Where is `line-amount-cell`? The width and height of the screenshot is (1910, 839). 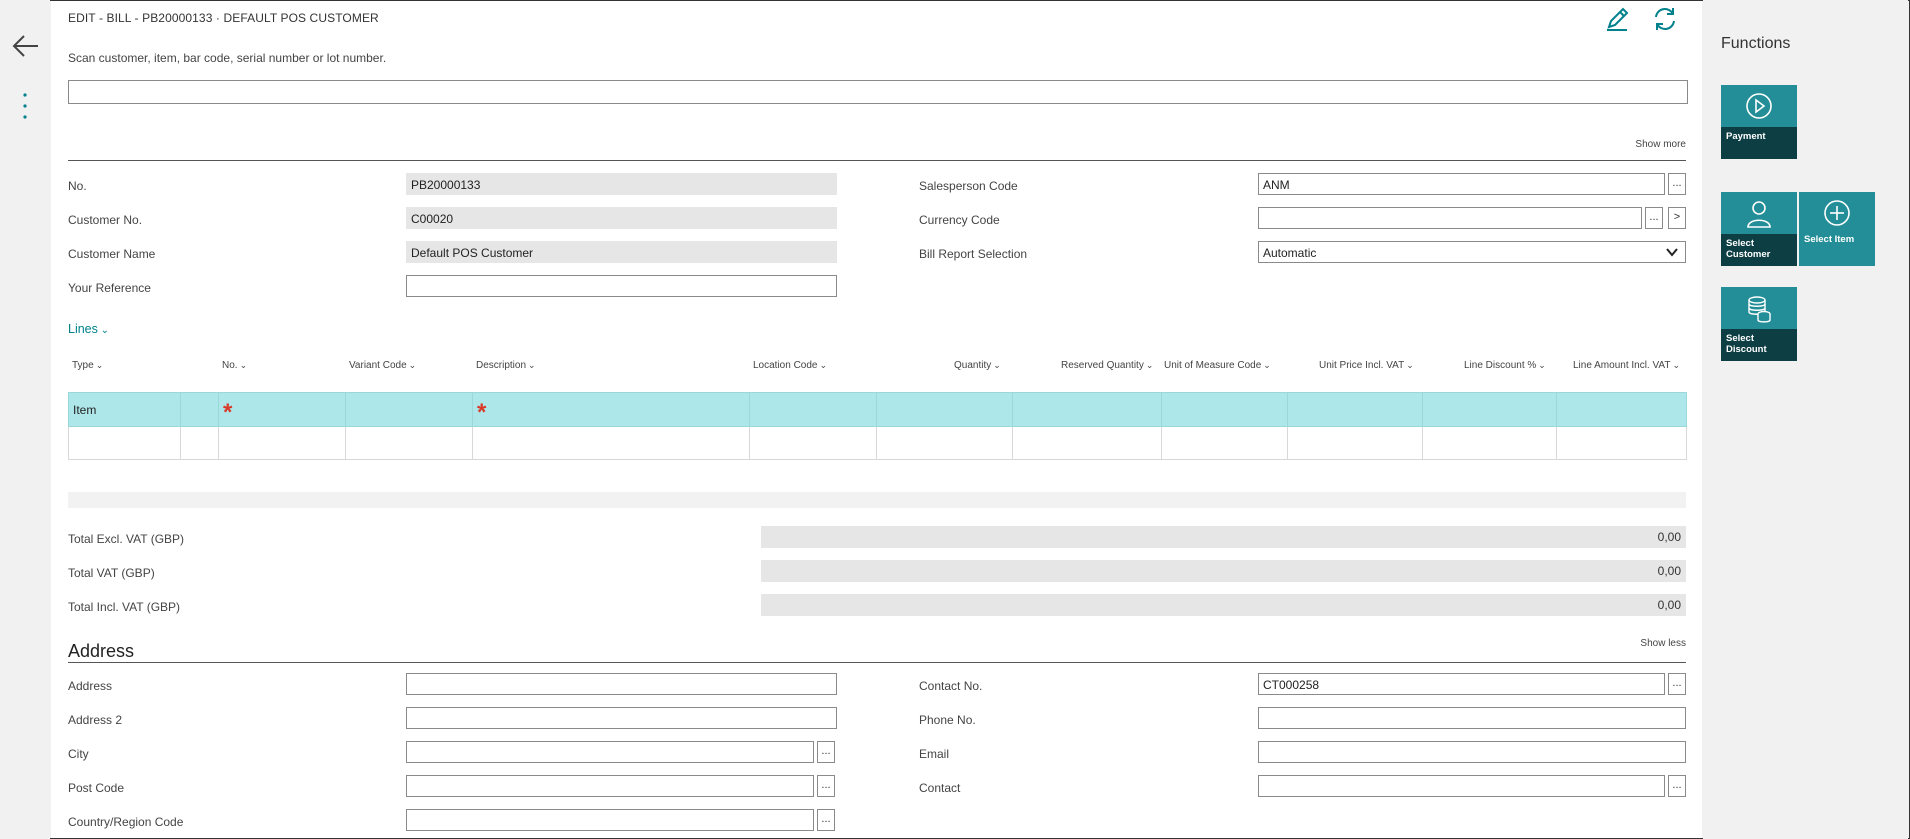 line-amount-cell is located at coordinates (1621, 409).